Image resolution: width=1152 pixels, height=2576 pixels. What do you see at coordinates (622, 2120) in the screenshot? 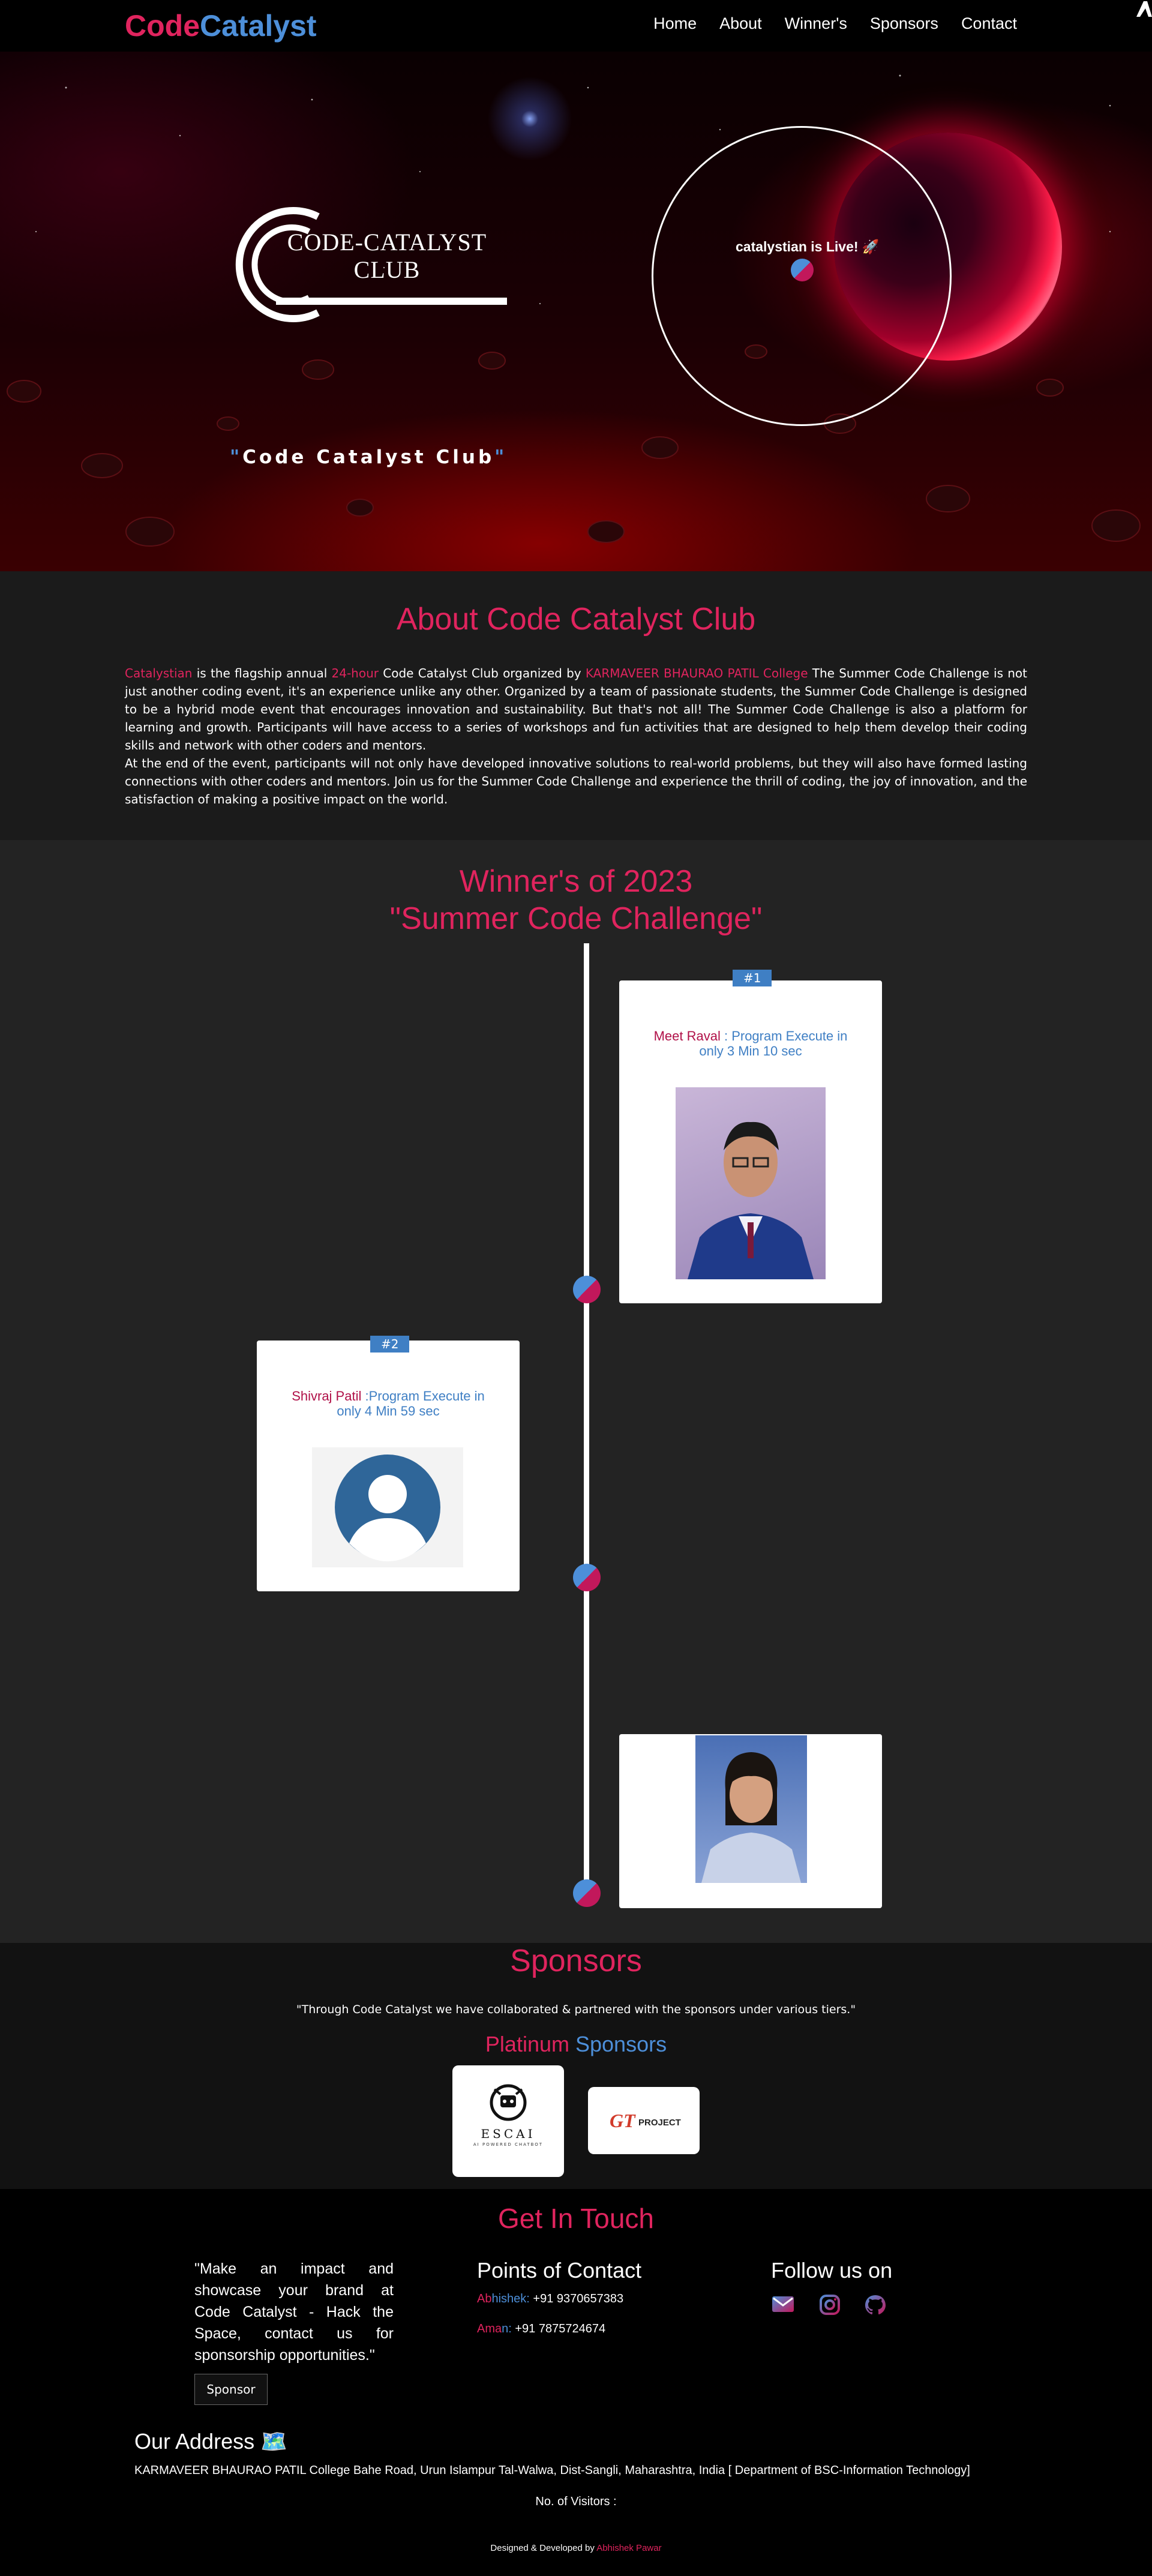
I see `gt-logo-main: GT` at bounding box center [622, 2120].